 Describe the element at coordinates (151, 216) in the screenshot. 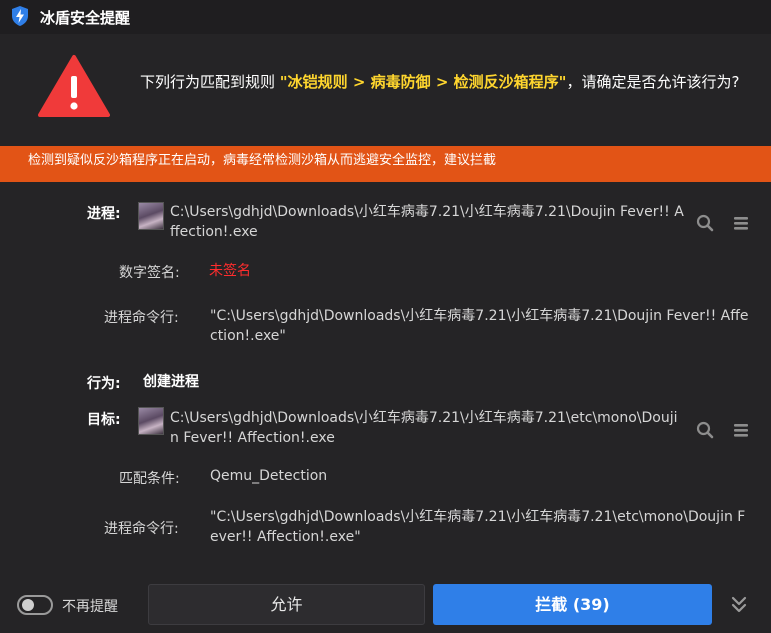

I see `process-file-icon` at that location.